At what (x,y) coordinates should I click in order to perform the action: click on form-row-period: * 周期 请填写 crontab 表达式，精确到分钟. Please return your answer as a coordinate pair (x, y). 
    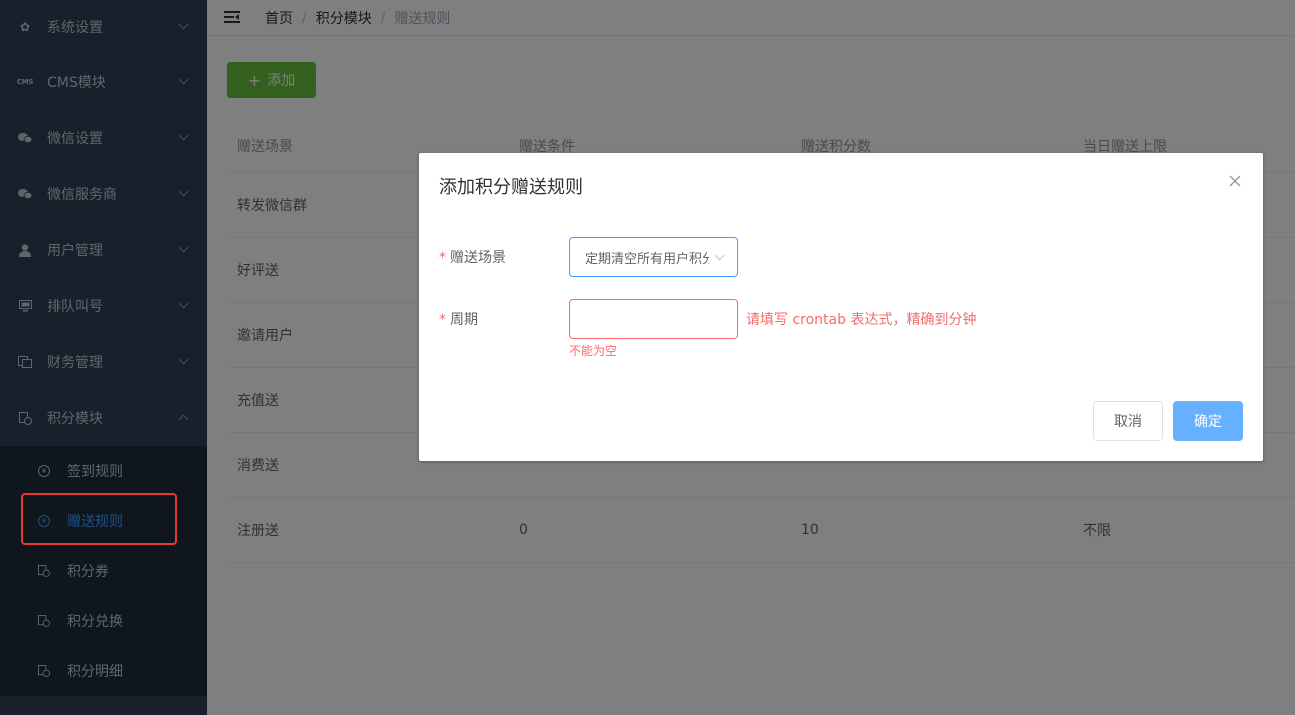
    Looking at the image, I should click on (707, 319).